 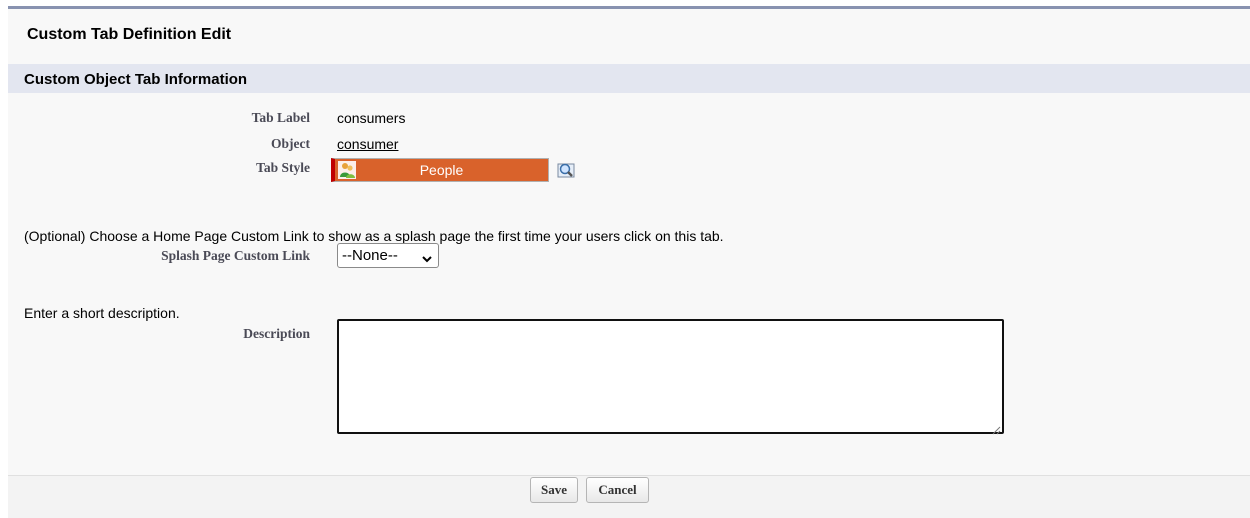 I want to click on splash-page-selected: --None--, so click(x=370, y=255).